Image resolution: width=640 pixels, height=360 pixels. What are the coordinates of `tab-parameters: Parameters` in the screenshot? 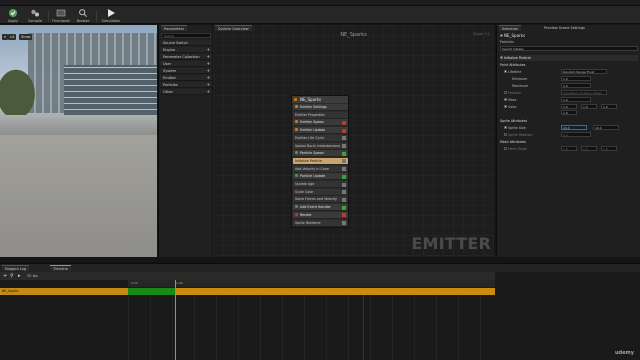 It's located at (174, 28).